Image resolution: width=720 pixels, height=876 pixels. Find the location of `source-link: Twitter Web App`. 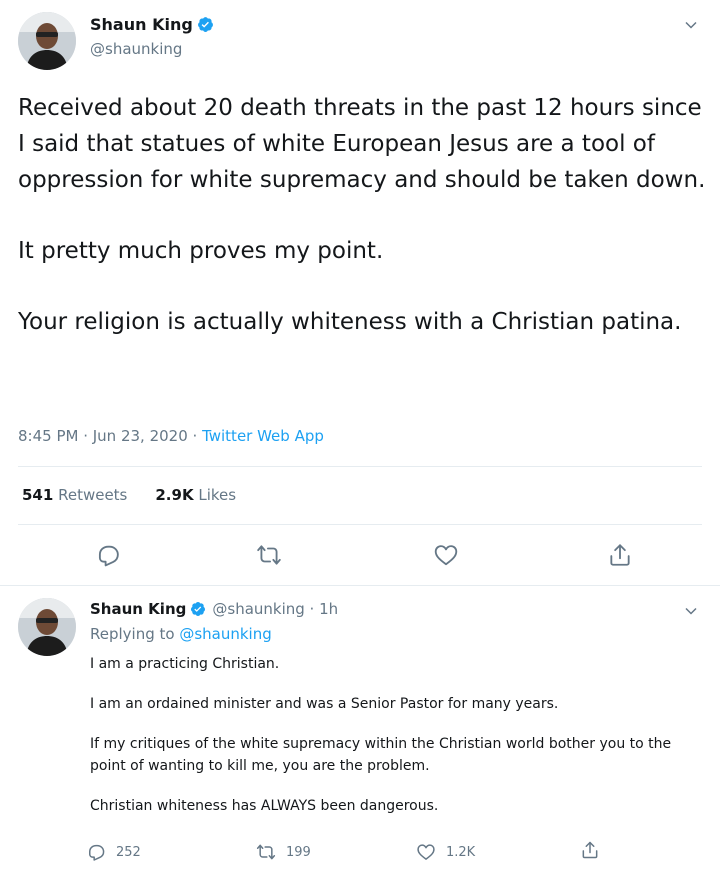

source-link: Twitter Web App is located at coordinates (263, 436).